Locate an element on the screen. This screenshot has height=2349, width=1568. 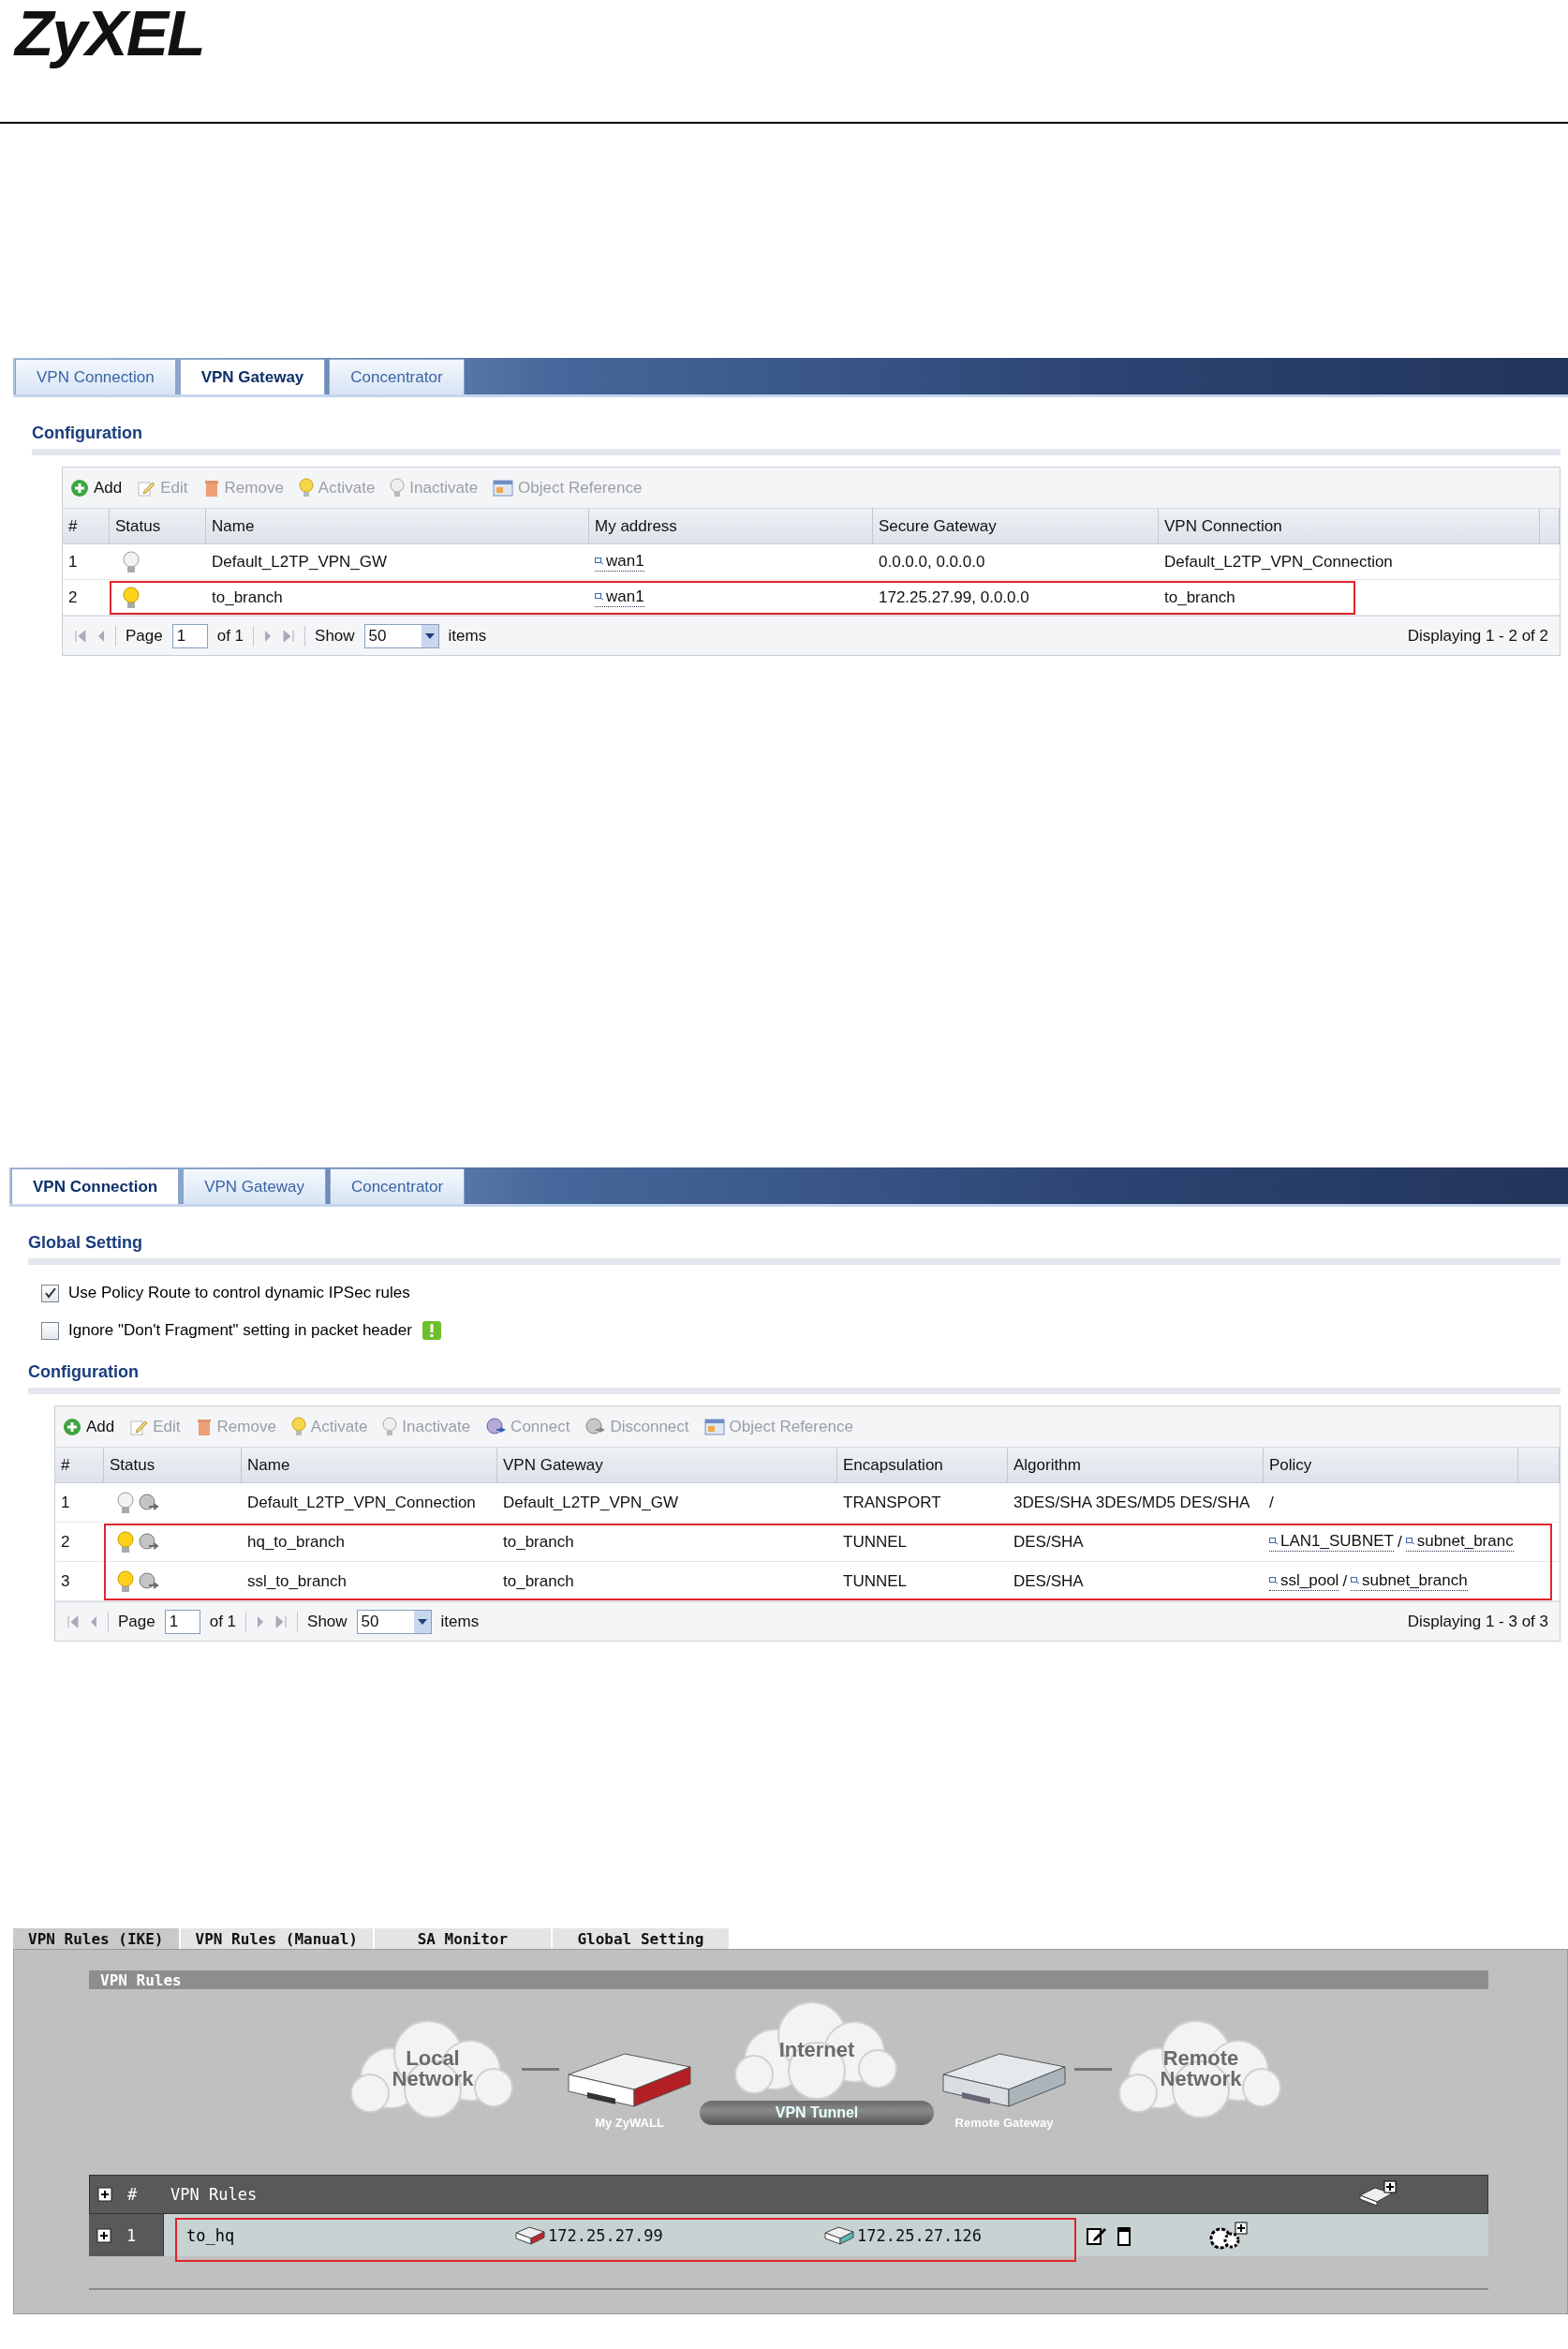
pager-label: of 1 is located at coordinates (223, 1622).